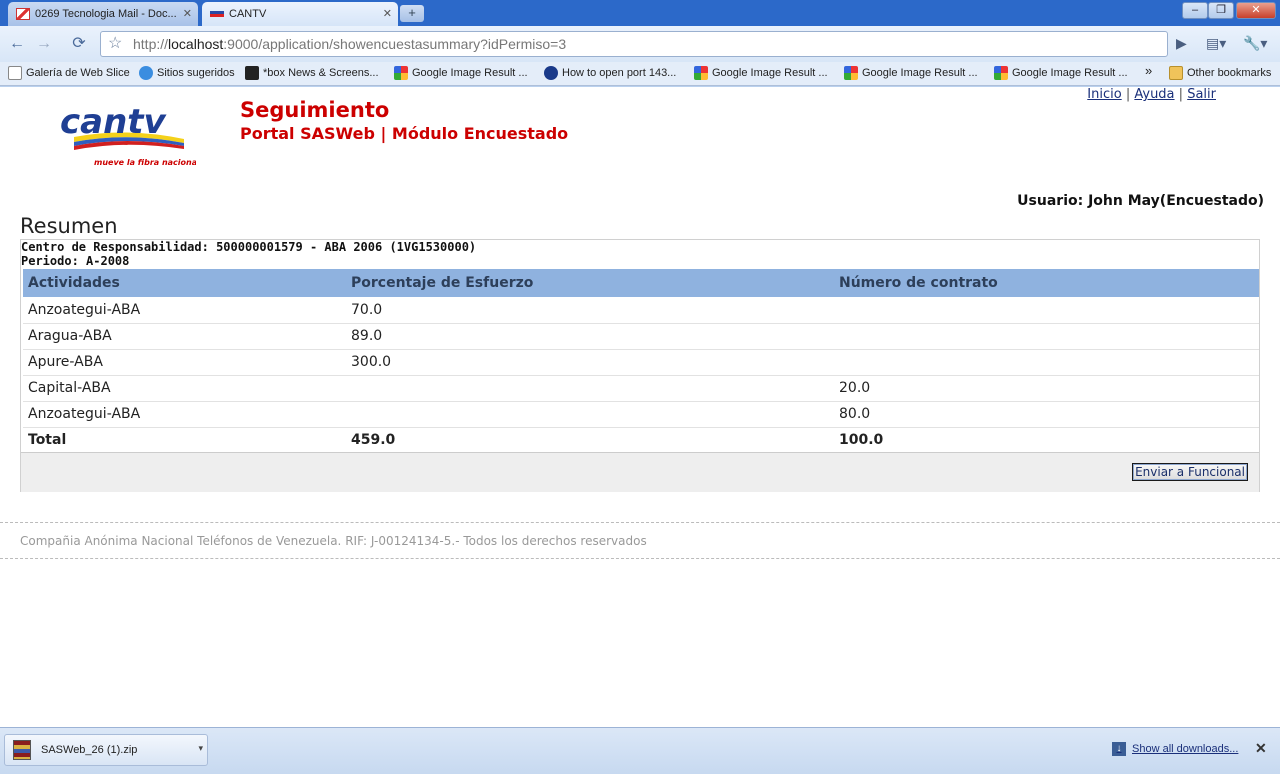 This screenshot has height=774, width=1280. Describe the element at coordinates (1201, 94) in the screenshot. I see `salir-link: Salir` at that location.